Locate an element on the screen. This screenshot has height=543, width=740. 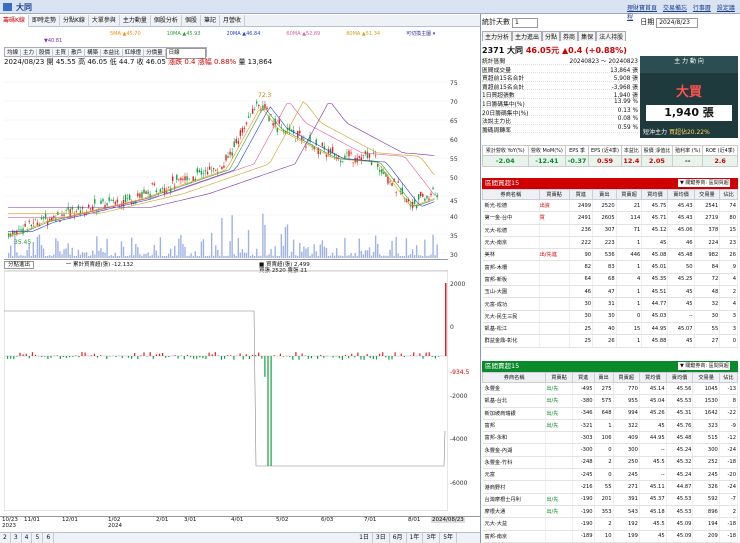
ma-extra: 可切換主圖 ▾ is located at coordinates (420, 34).